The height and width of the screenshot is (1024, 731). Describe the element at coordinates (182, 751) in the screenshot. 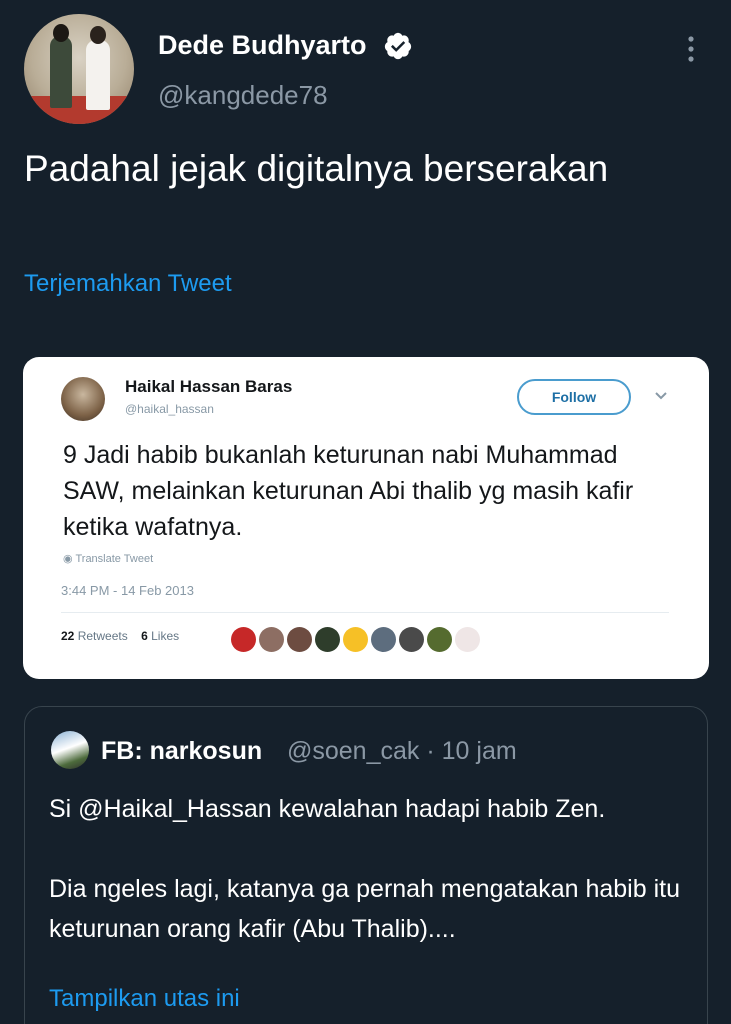

I see `quoted-author-name: FB: narkosun` at that location.